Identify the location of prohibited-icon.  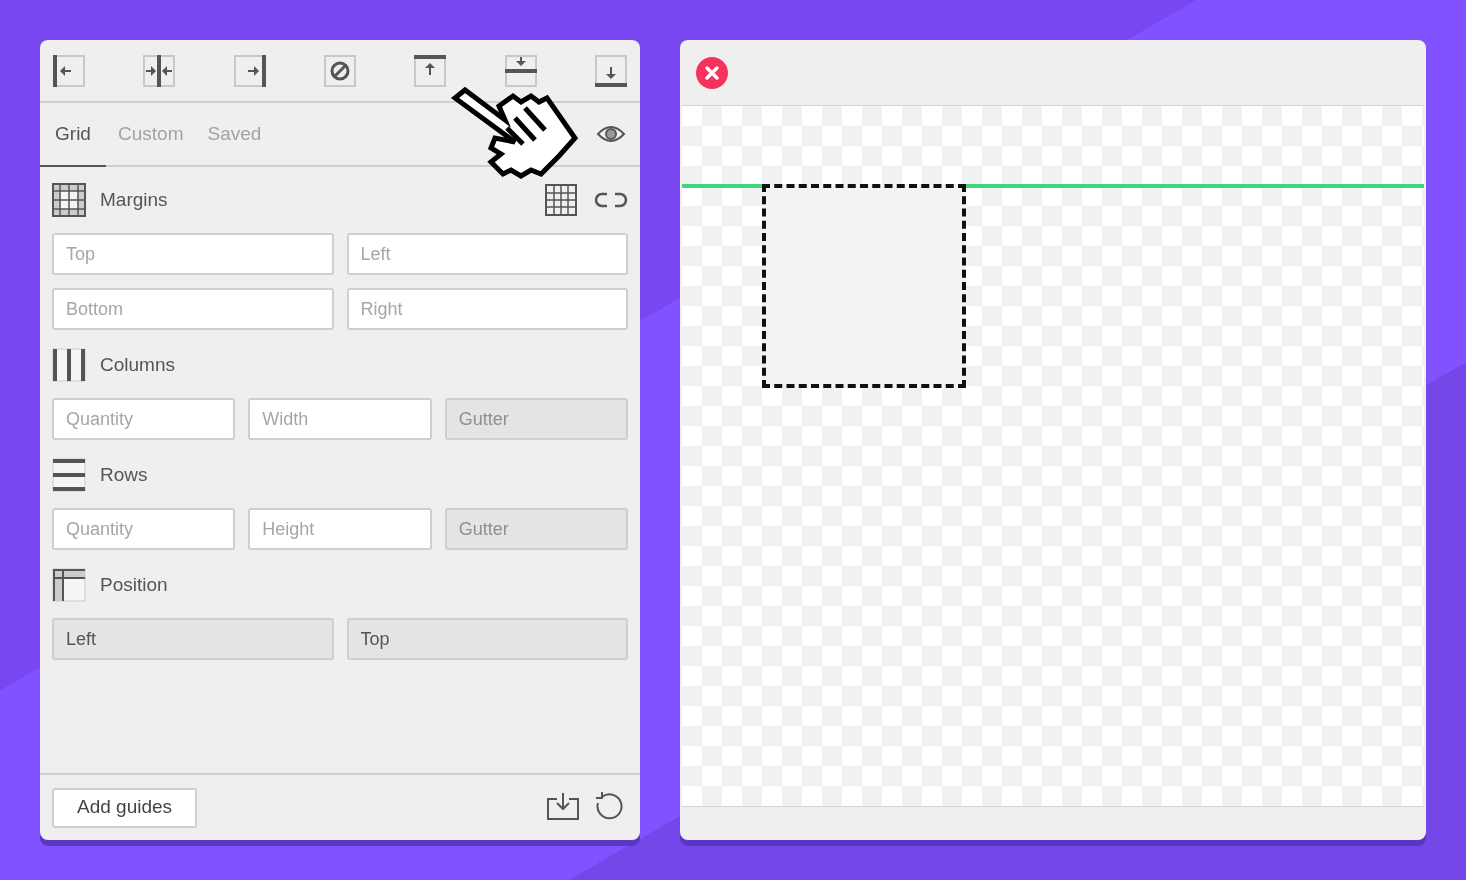
(340, 70).